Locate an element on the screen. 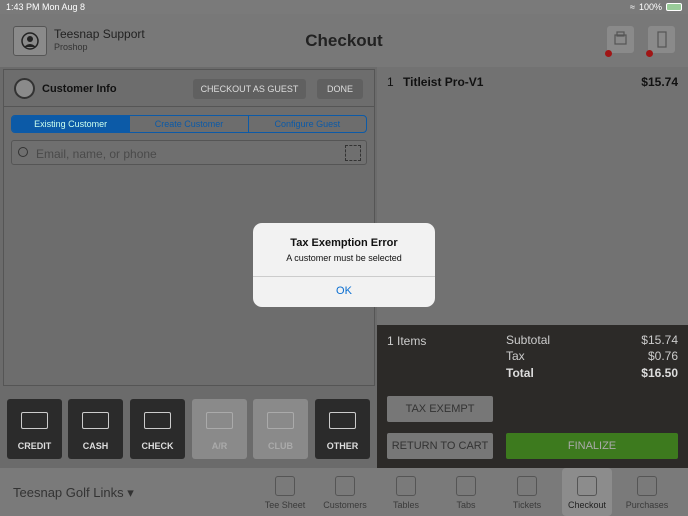  course-selector: Teesnap Golf Links ▾ is located at coordinates (73, 493).